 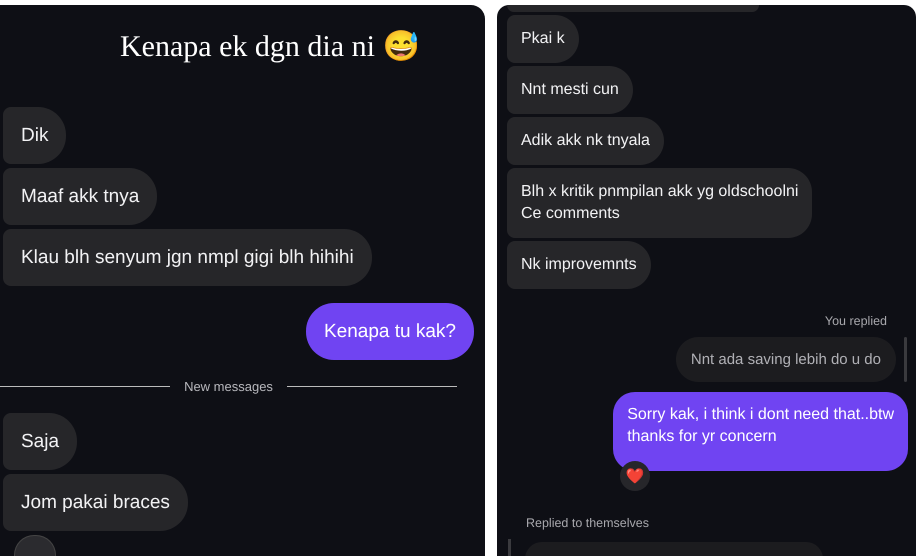 What do you see at coordinates (270, 47) in the screenshot?
I see `caption-text: Kenapa ek dgn dia ni 😅` at bounding box center [270, 47].